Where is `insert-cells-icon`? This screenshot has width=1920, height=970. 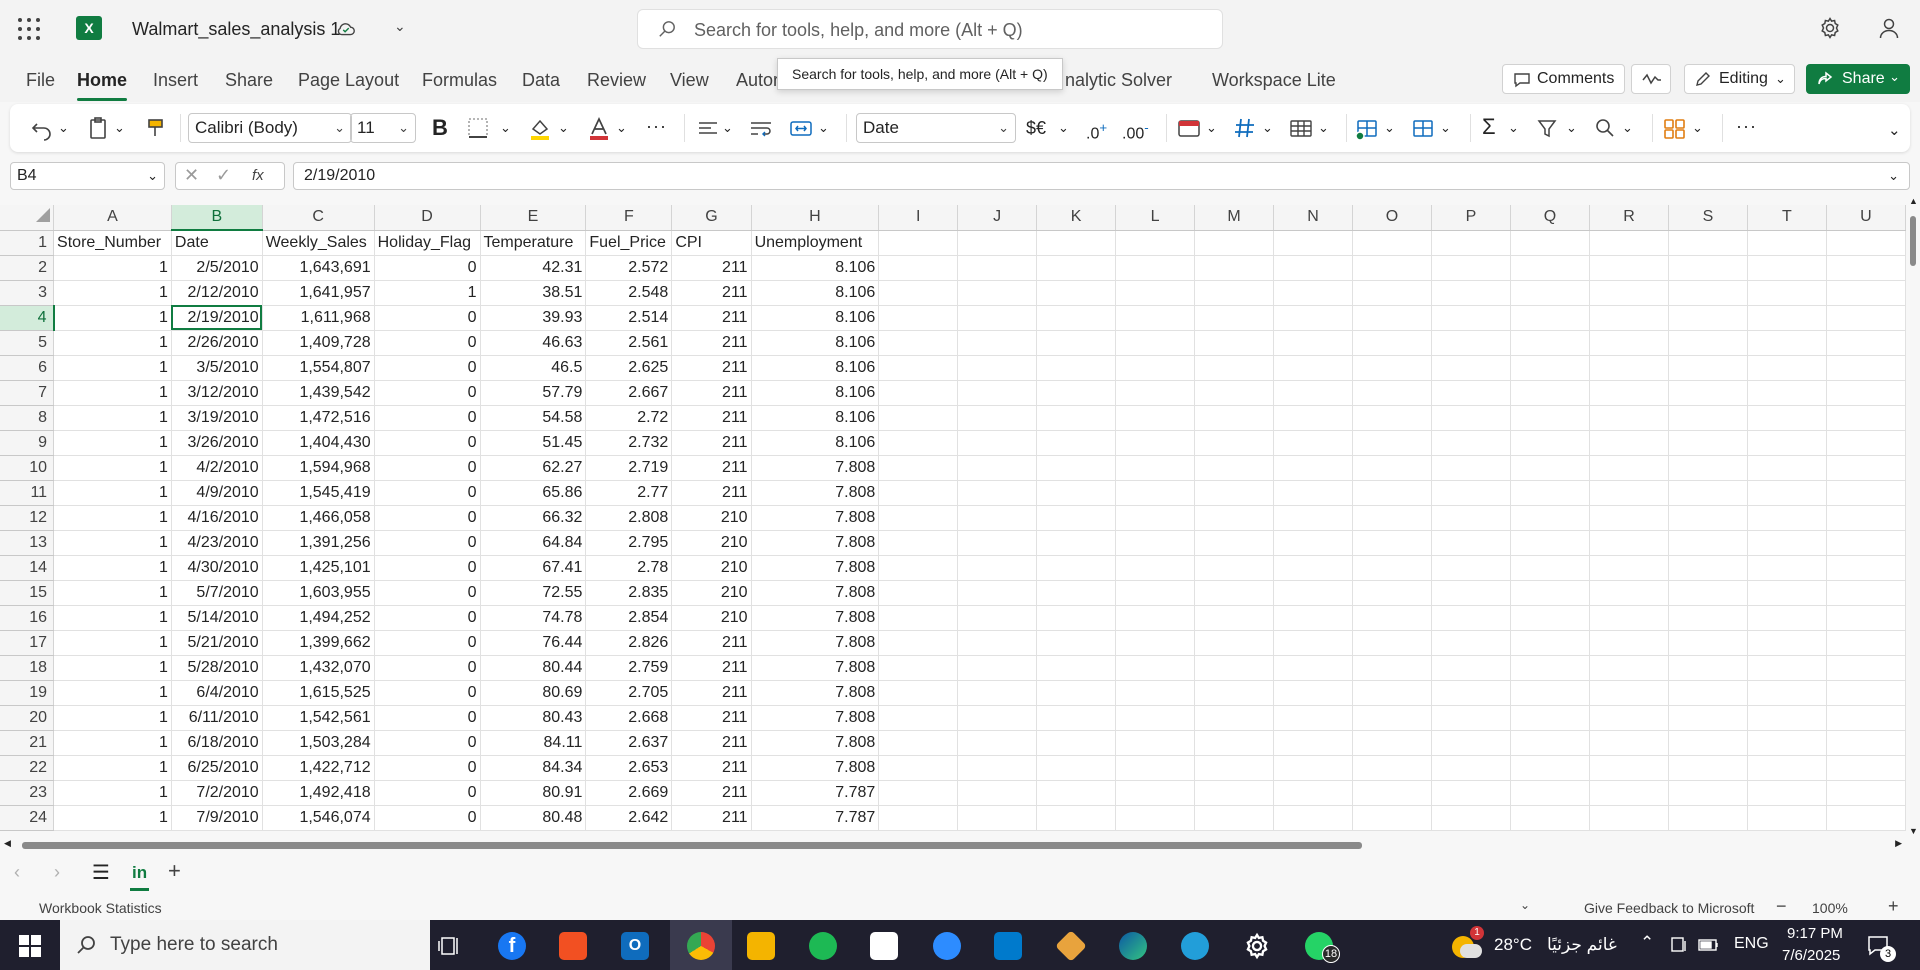
insert-cells-icon is located at coordinates (1367, 128).